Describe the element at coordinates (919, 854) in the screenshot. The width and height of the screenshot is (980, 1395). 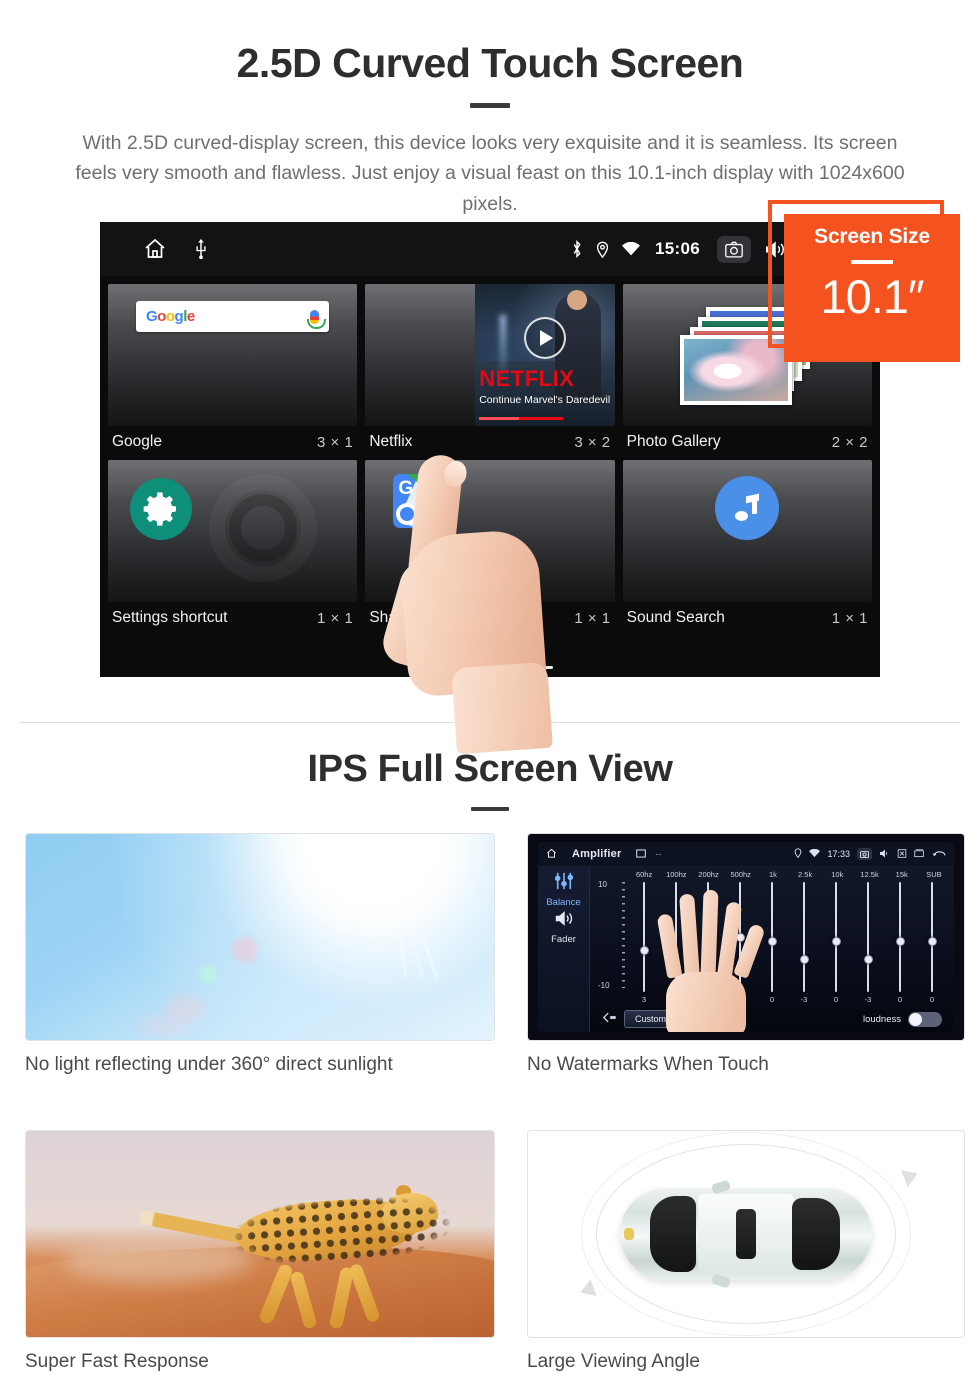
I see `recents-icon` at that location.